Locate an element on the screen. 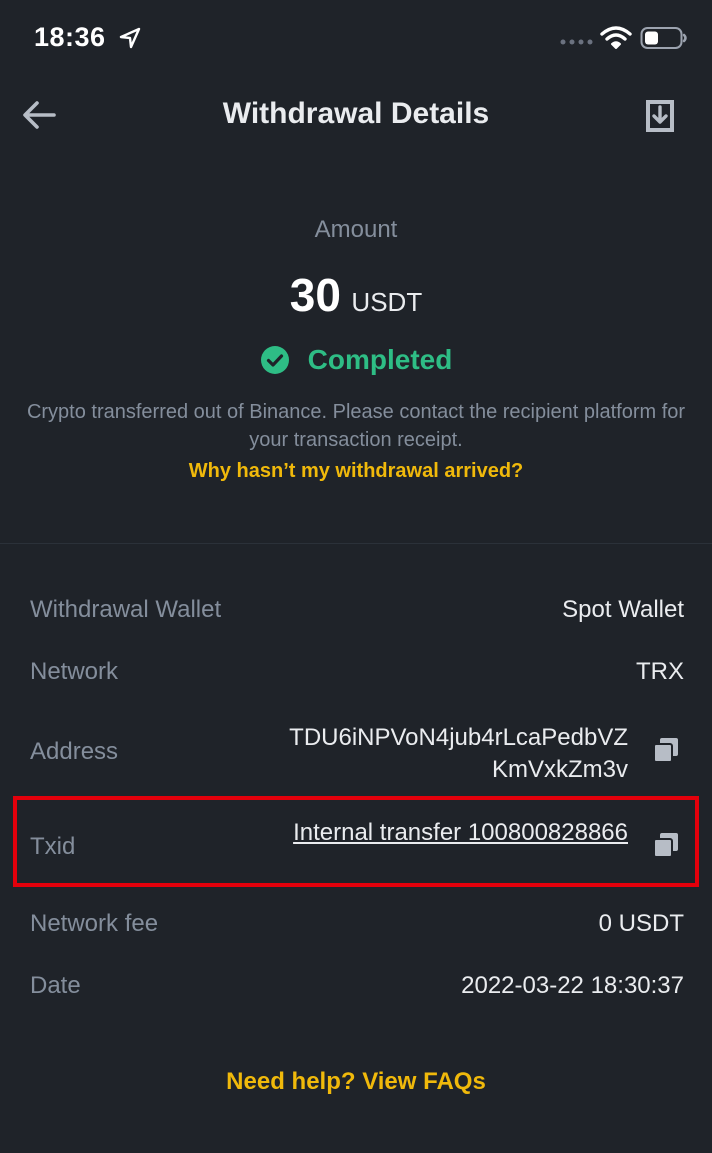  detail-label: Withdrawal Wallet is located at coordinates (126, 609).